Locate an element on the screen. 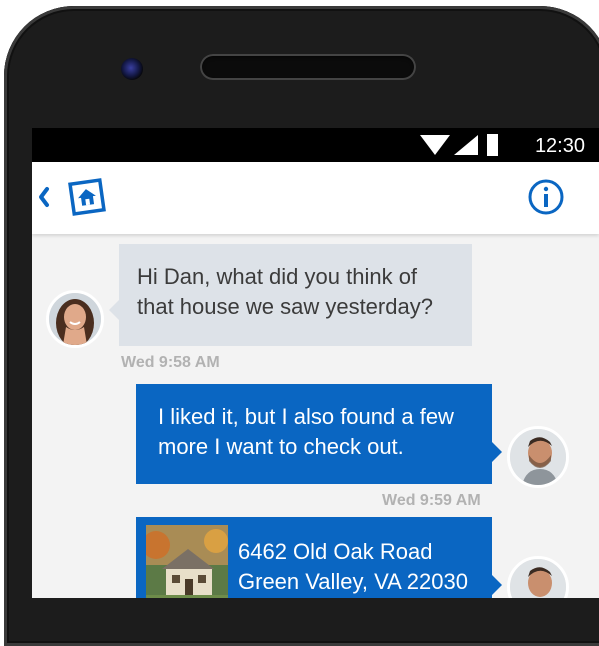 The height and width of the screenshot is (646, 599). message-line: Hi Dan, what did you think of is located at coordinates (277, 276).